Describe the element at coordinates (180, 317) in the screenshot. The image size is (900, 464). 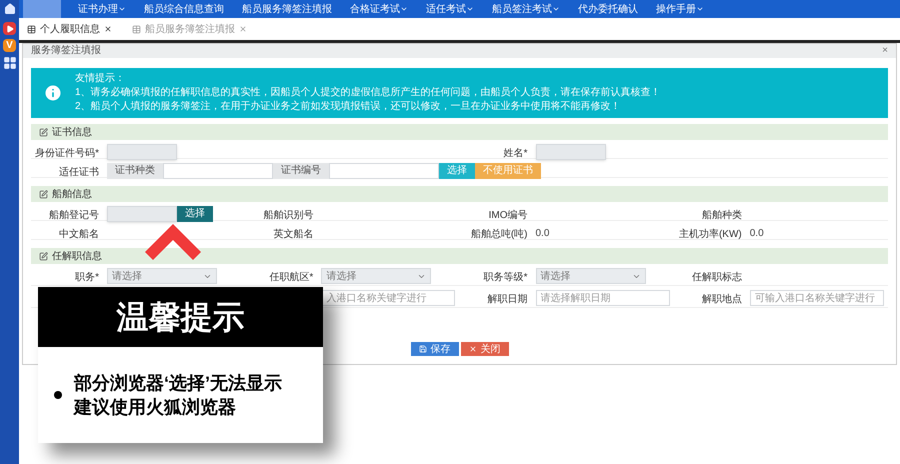
I see `tip-title: 温馨提示` at that location.